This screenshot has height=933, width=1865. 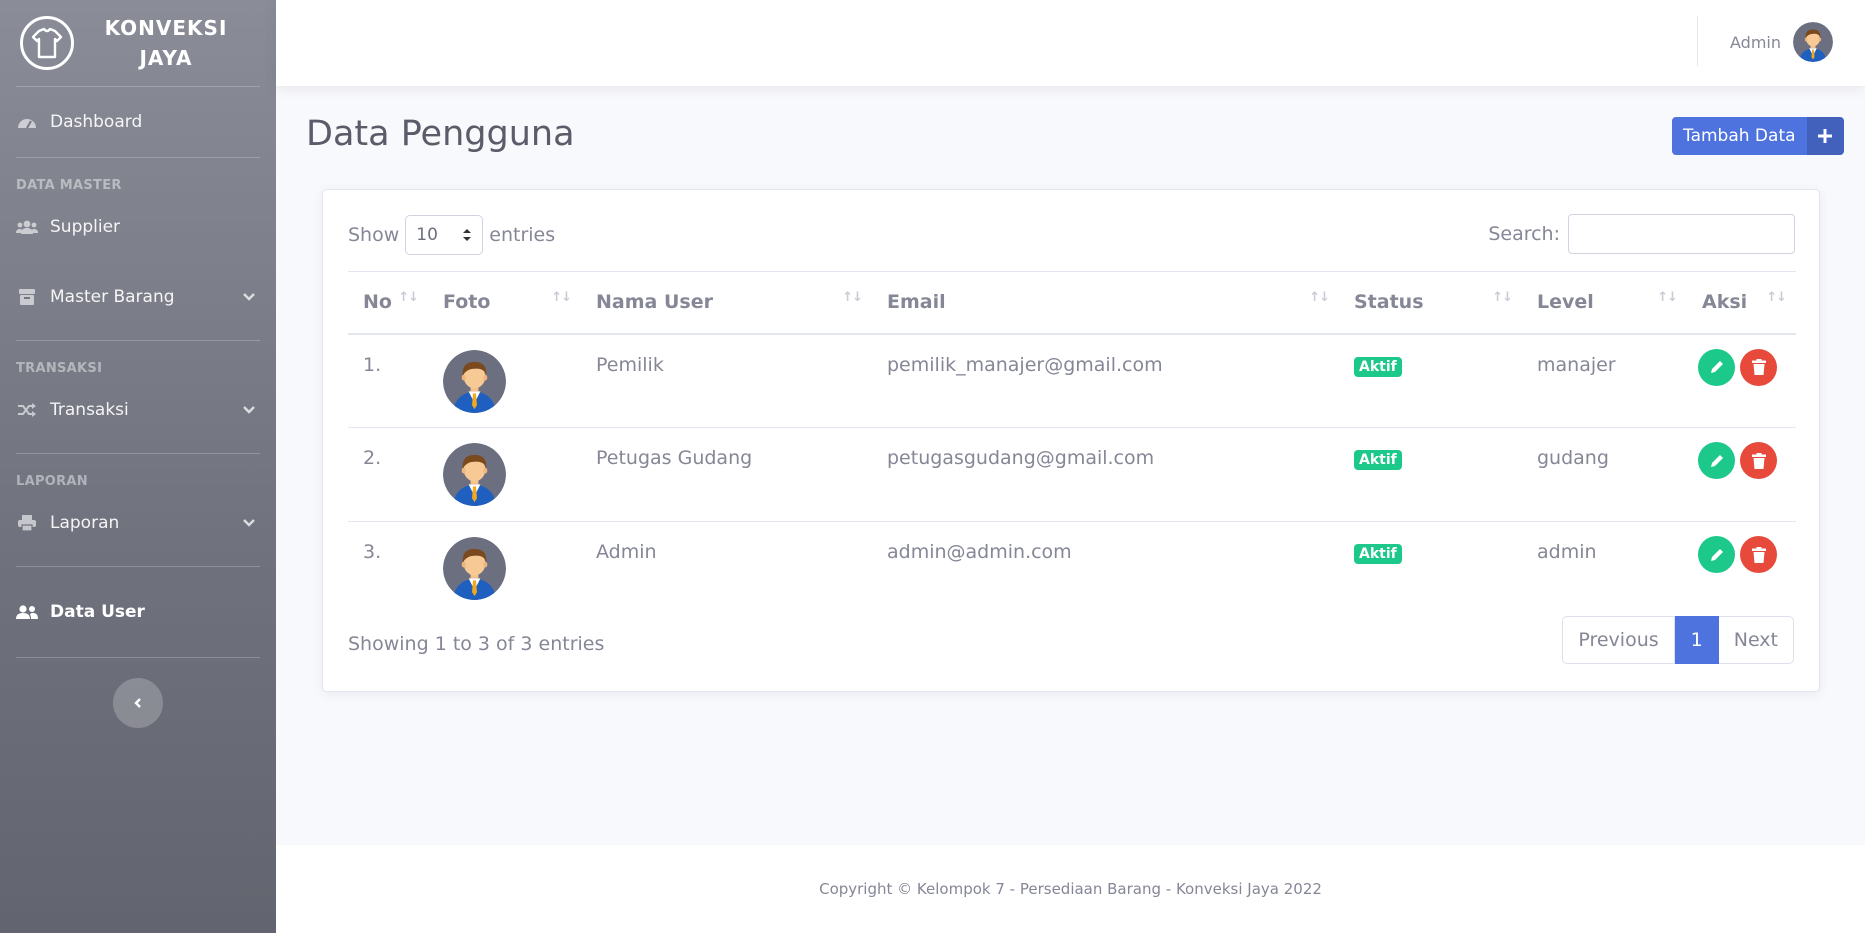 What do you see at coordinates (372, 552) in the screenshot?
I see `cell-no: 3.` at bounding box center [372, 552].